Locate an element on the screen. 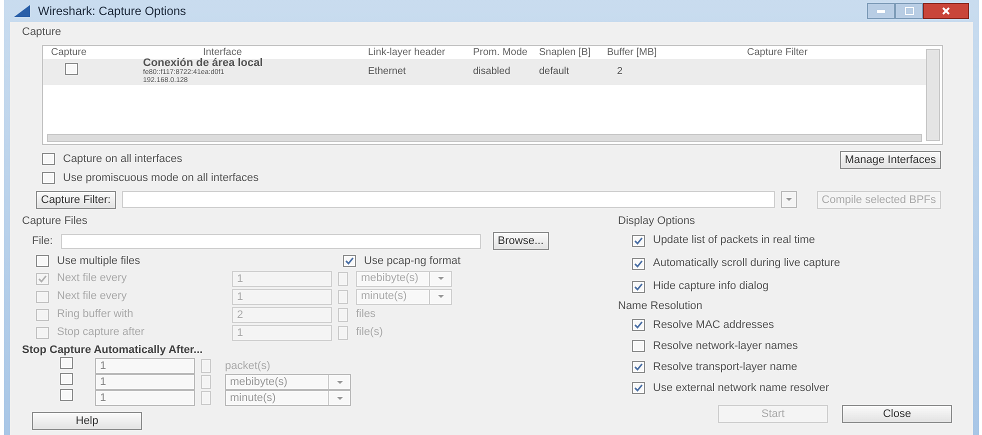 Image resolution: width=982 pixels, height=435 pixels. app-icon is located at coordinates (22, 11).